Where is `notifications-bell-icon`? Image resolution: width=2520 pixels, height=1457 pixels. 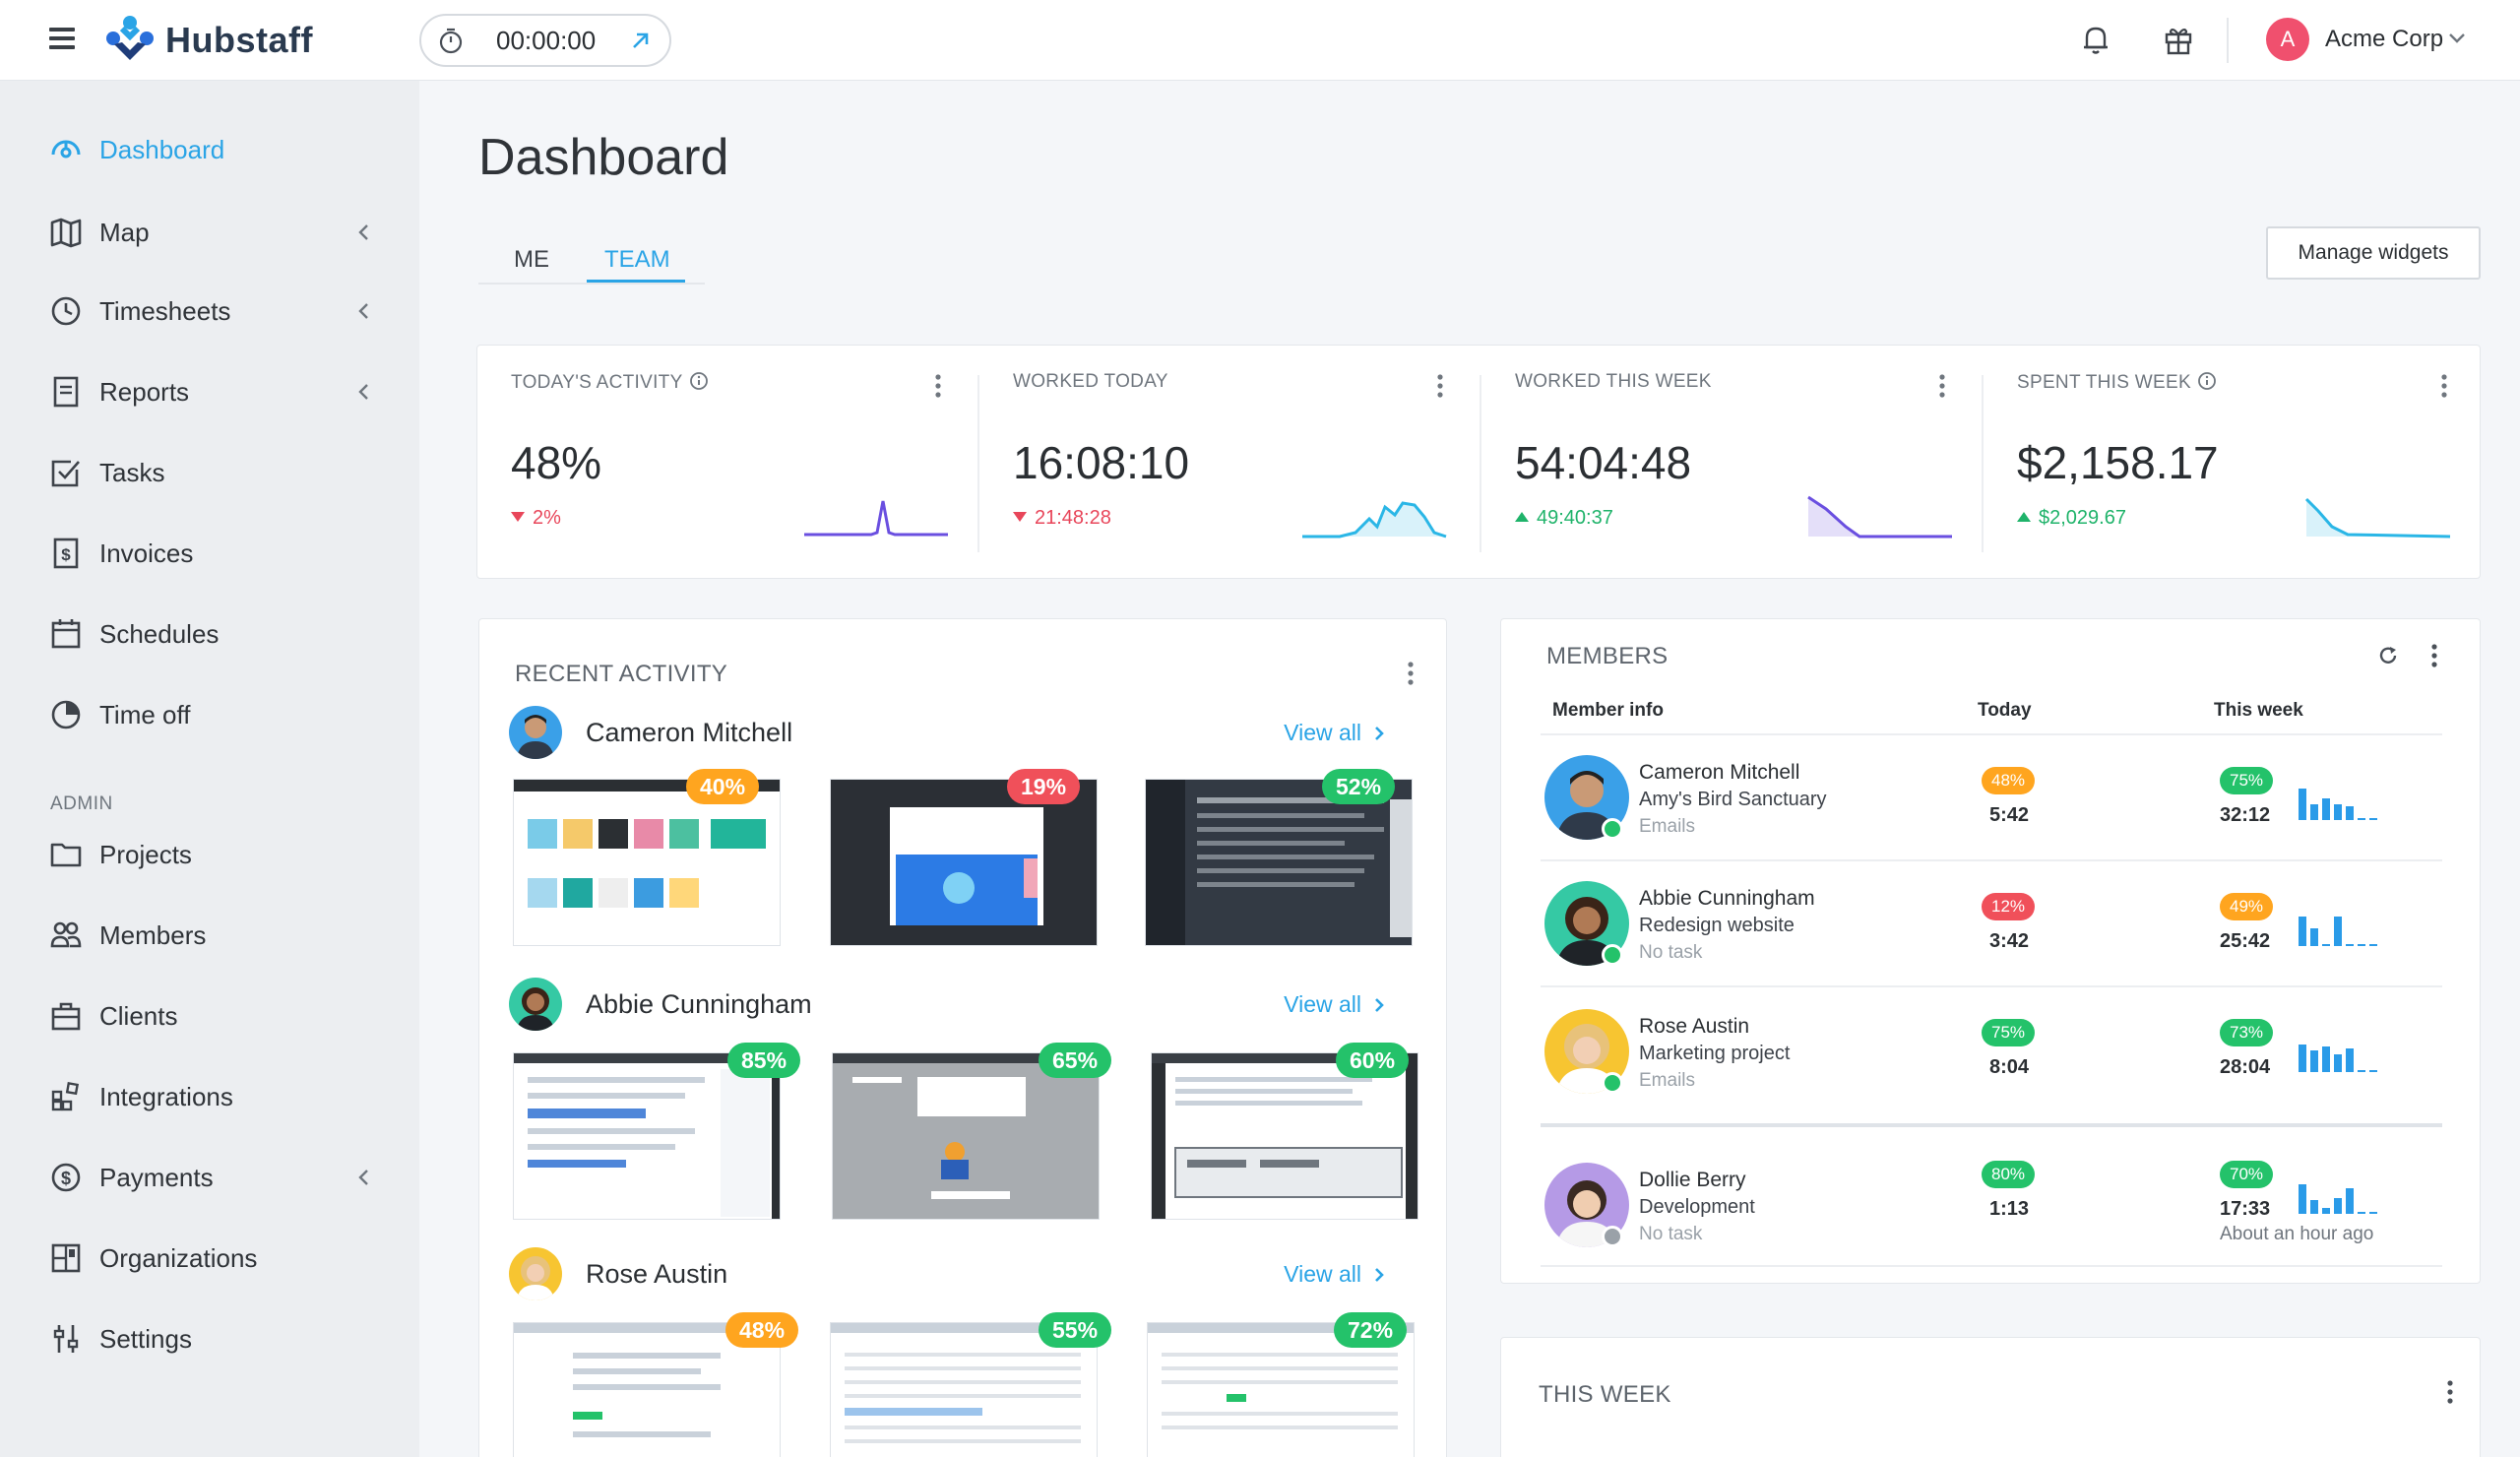
notifications-bell-icon is located at coordinates (2095, 39).